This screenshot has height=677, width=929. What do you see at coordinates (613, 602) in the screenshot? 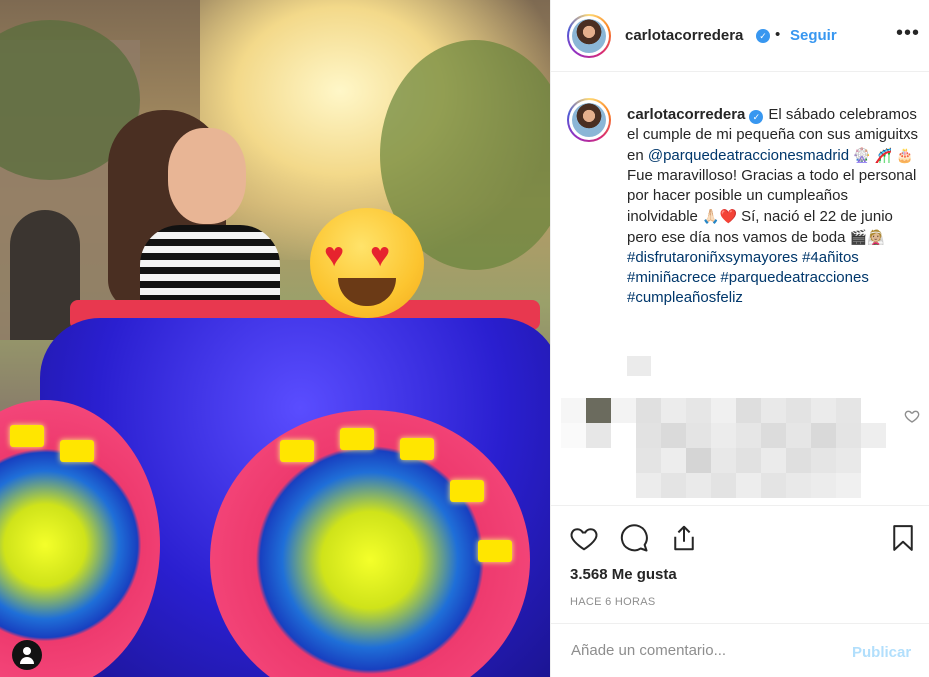
I see `post-timestamp: HACE 6 HORAS` at bounding box center [613, 602].